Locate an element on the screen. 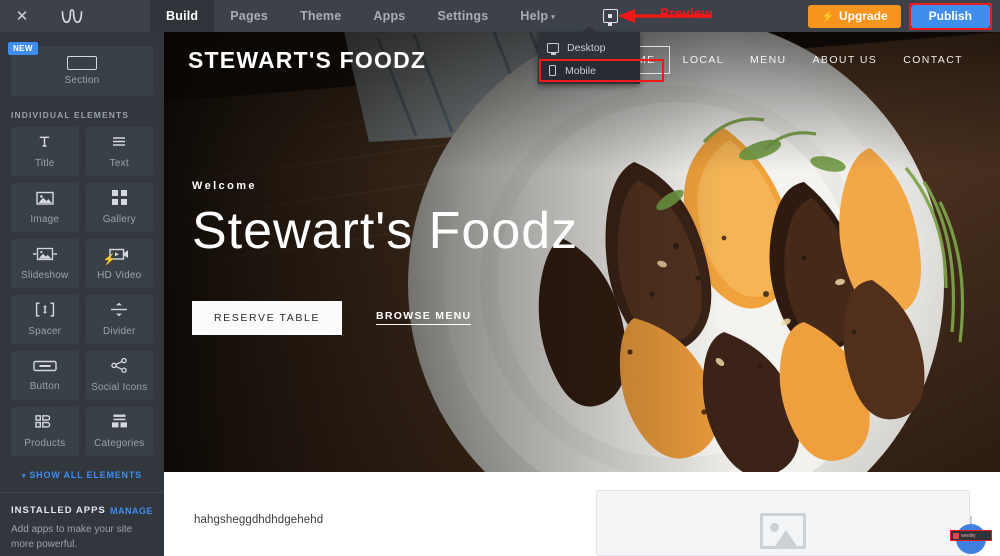  tab-help-label: Help is located at coordinates (534, 16).